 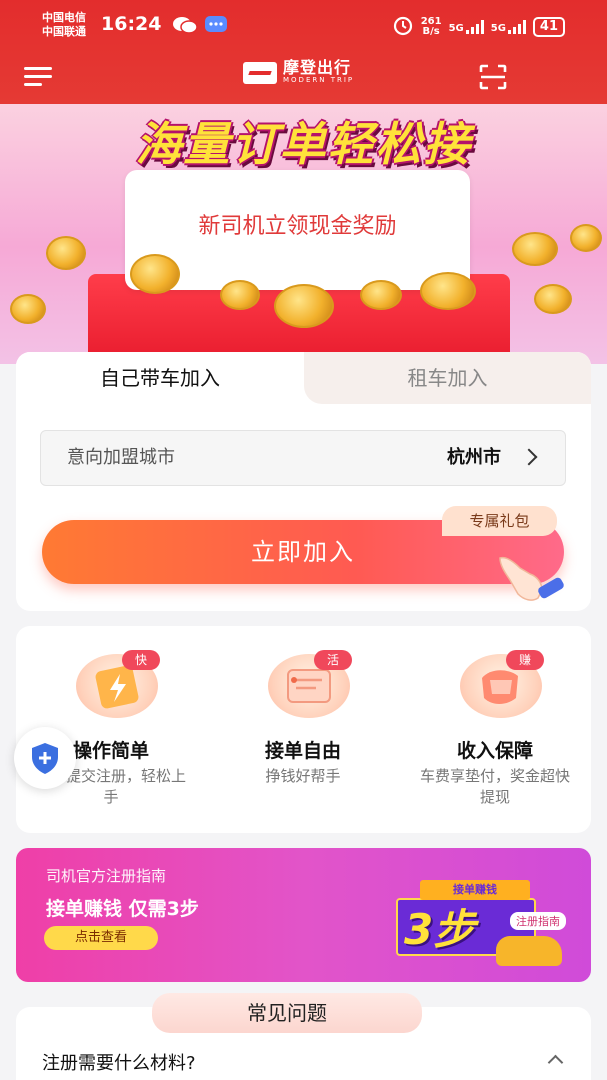 What do you see at coordinates (185, 27) in the screenshot?
I see `wechat-icon` at bounding box center [185, 27].